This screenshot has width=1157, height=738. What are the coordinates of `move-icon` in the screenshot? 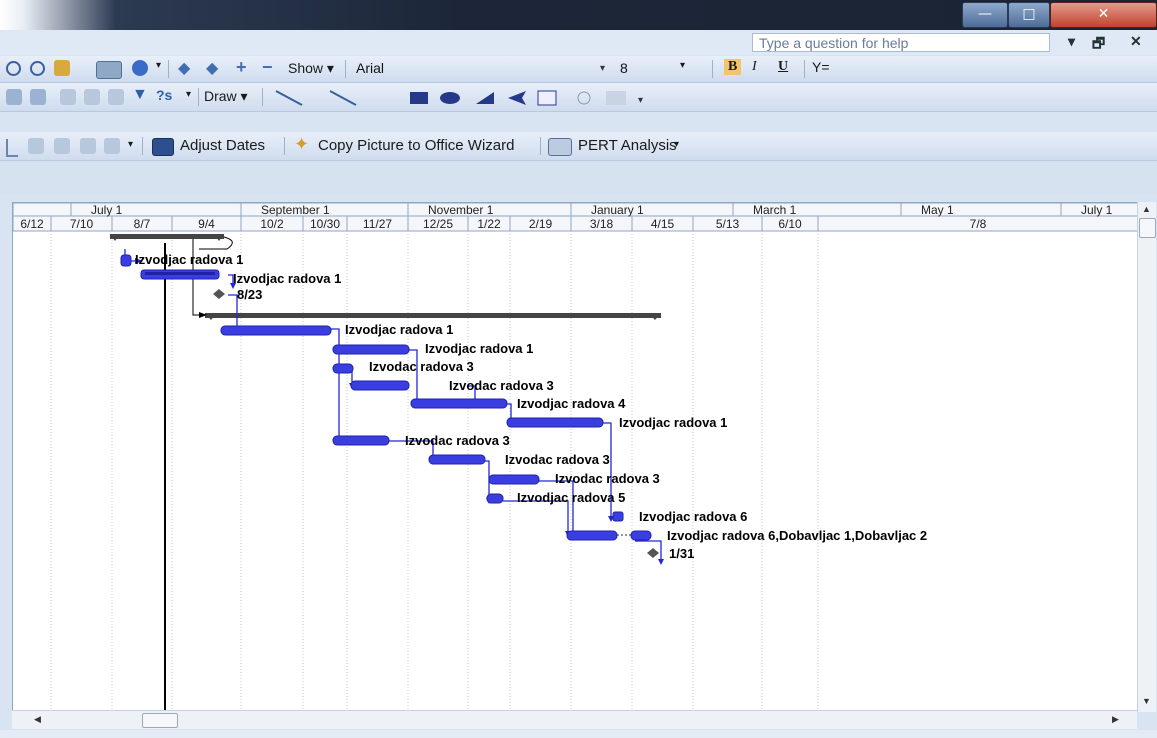 It's located at (112, 146).